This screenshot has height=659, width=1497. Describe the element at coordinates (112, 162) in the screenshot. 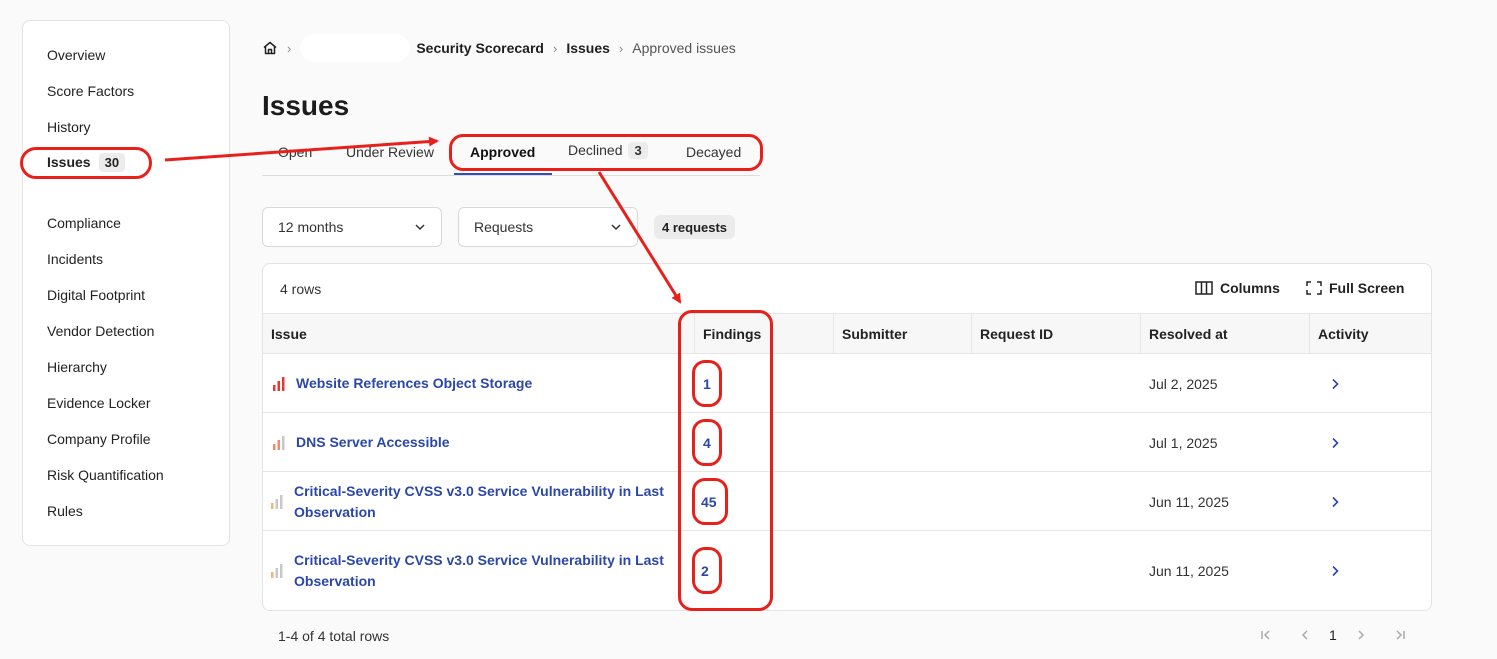

I see `issues-count-badge: 30` at that location.